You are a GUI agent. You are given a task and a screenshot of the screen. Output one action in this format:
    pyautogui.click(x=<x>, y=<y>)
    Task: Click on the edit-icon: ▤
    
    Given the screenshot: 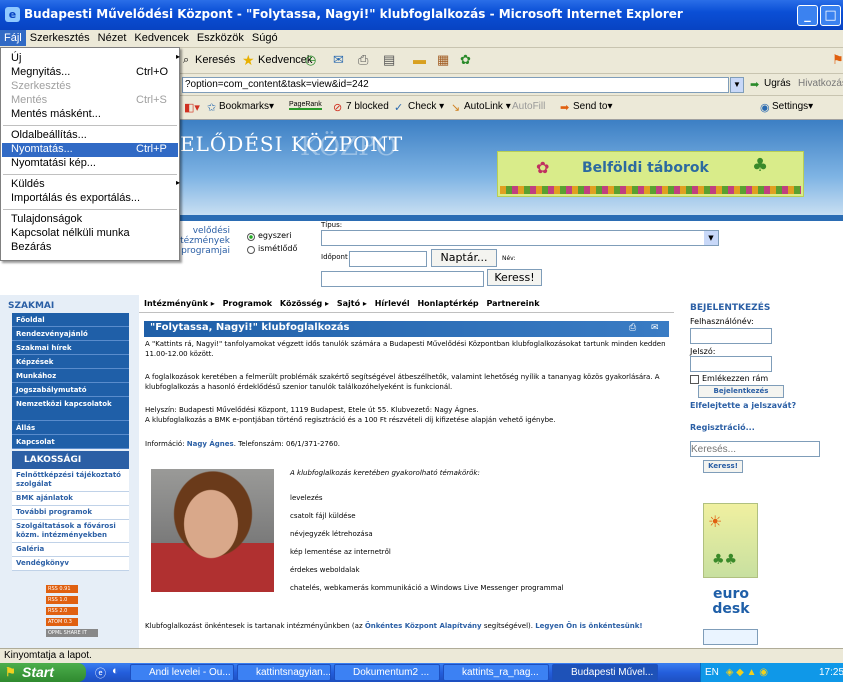 What is the action you would take?
    pyautogui.click(x=389, y=60)
    